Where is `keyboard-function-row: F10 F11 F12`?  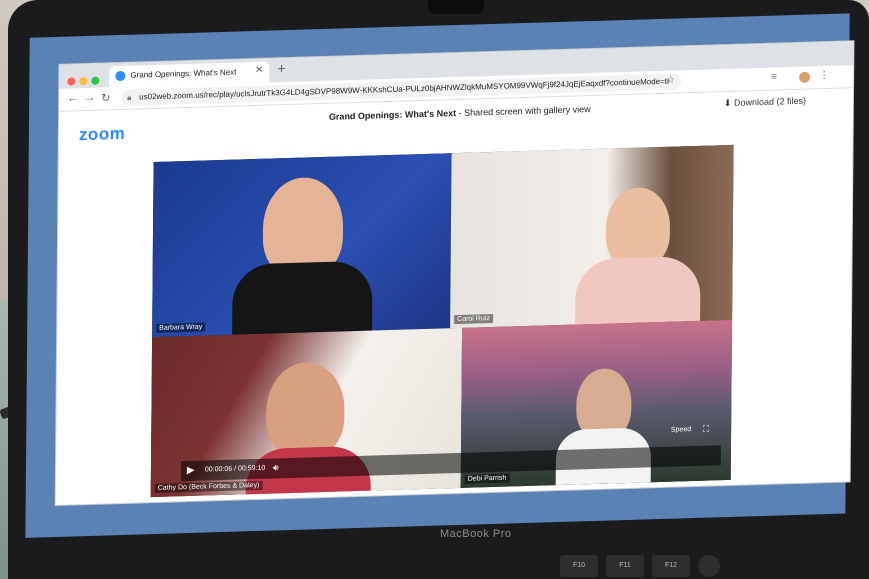 keyboard-function-row: F10 F11 F12 is located at coordinates (710, 567).